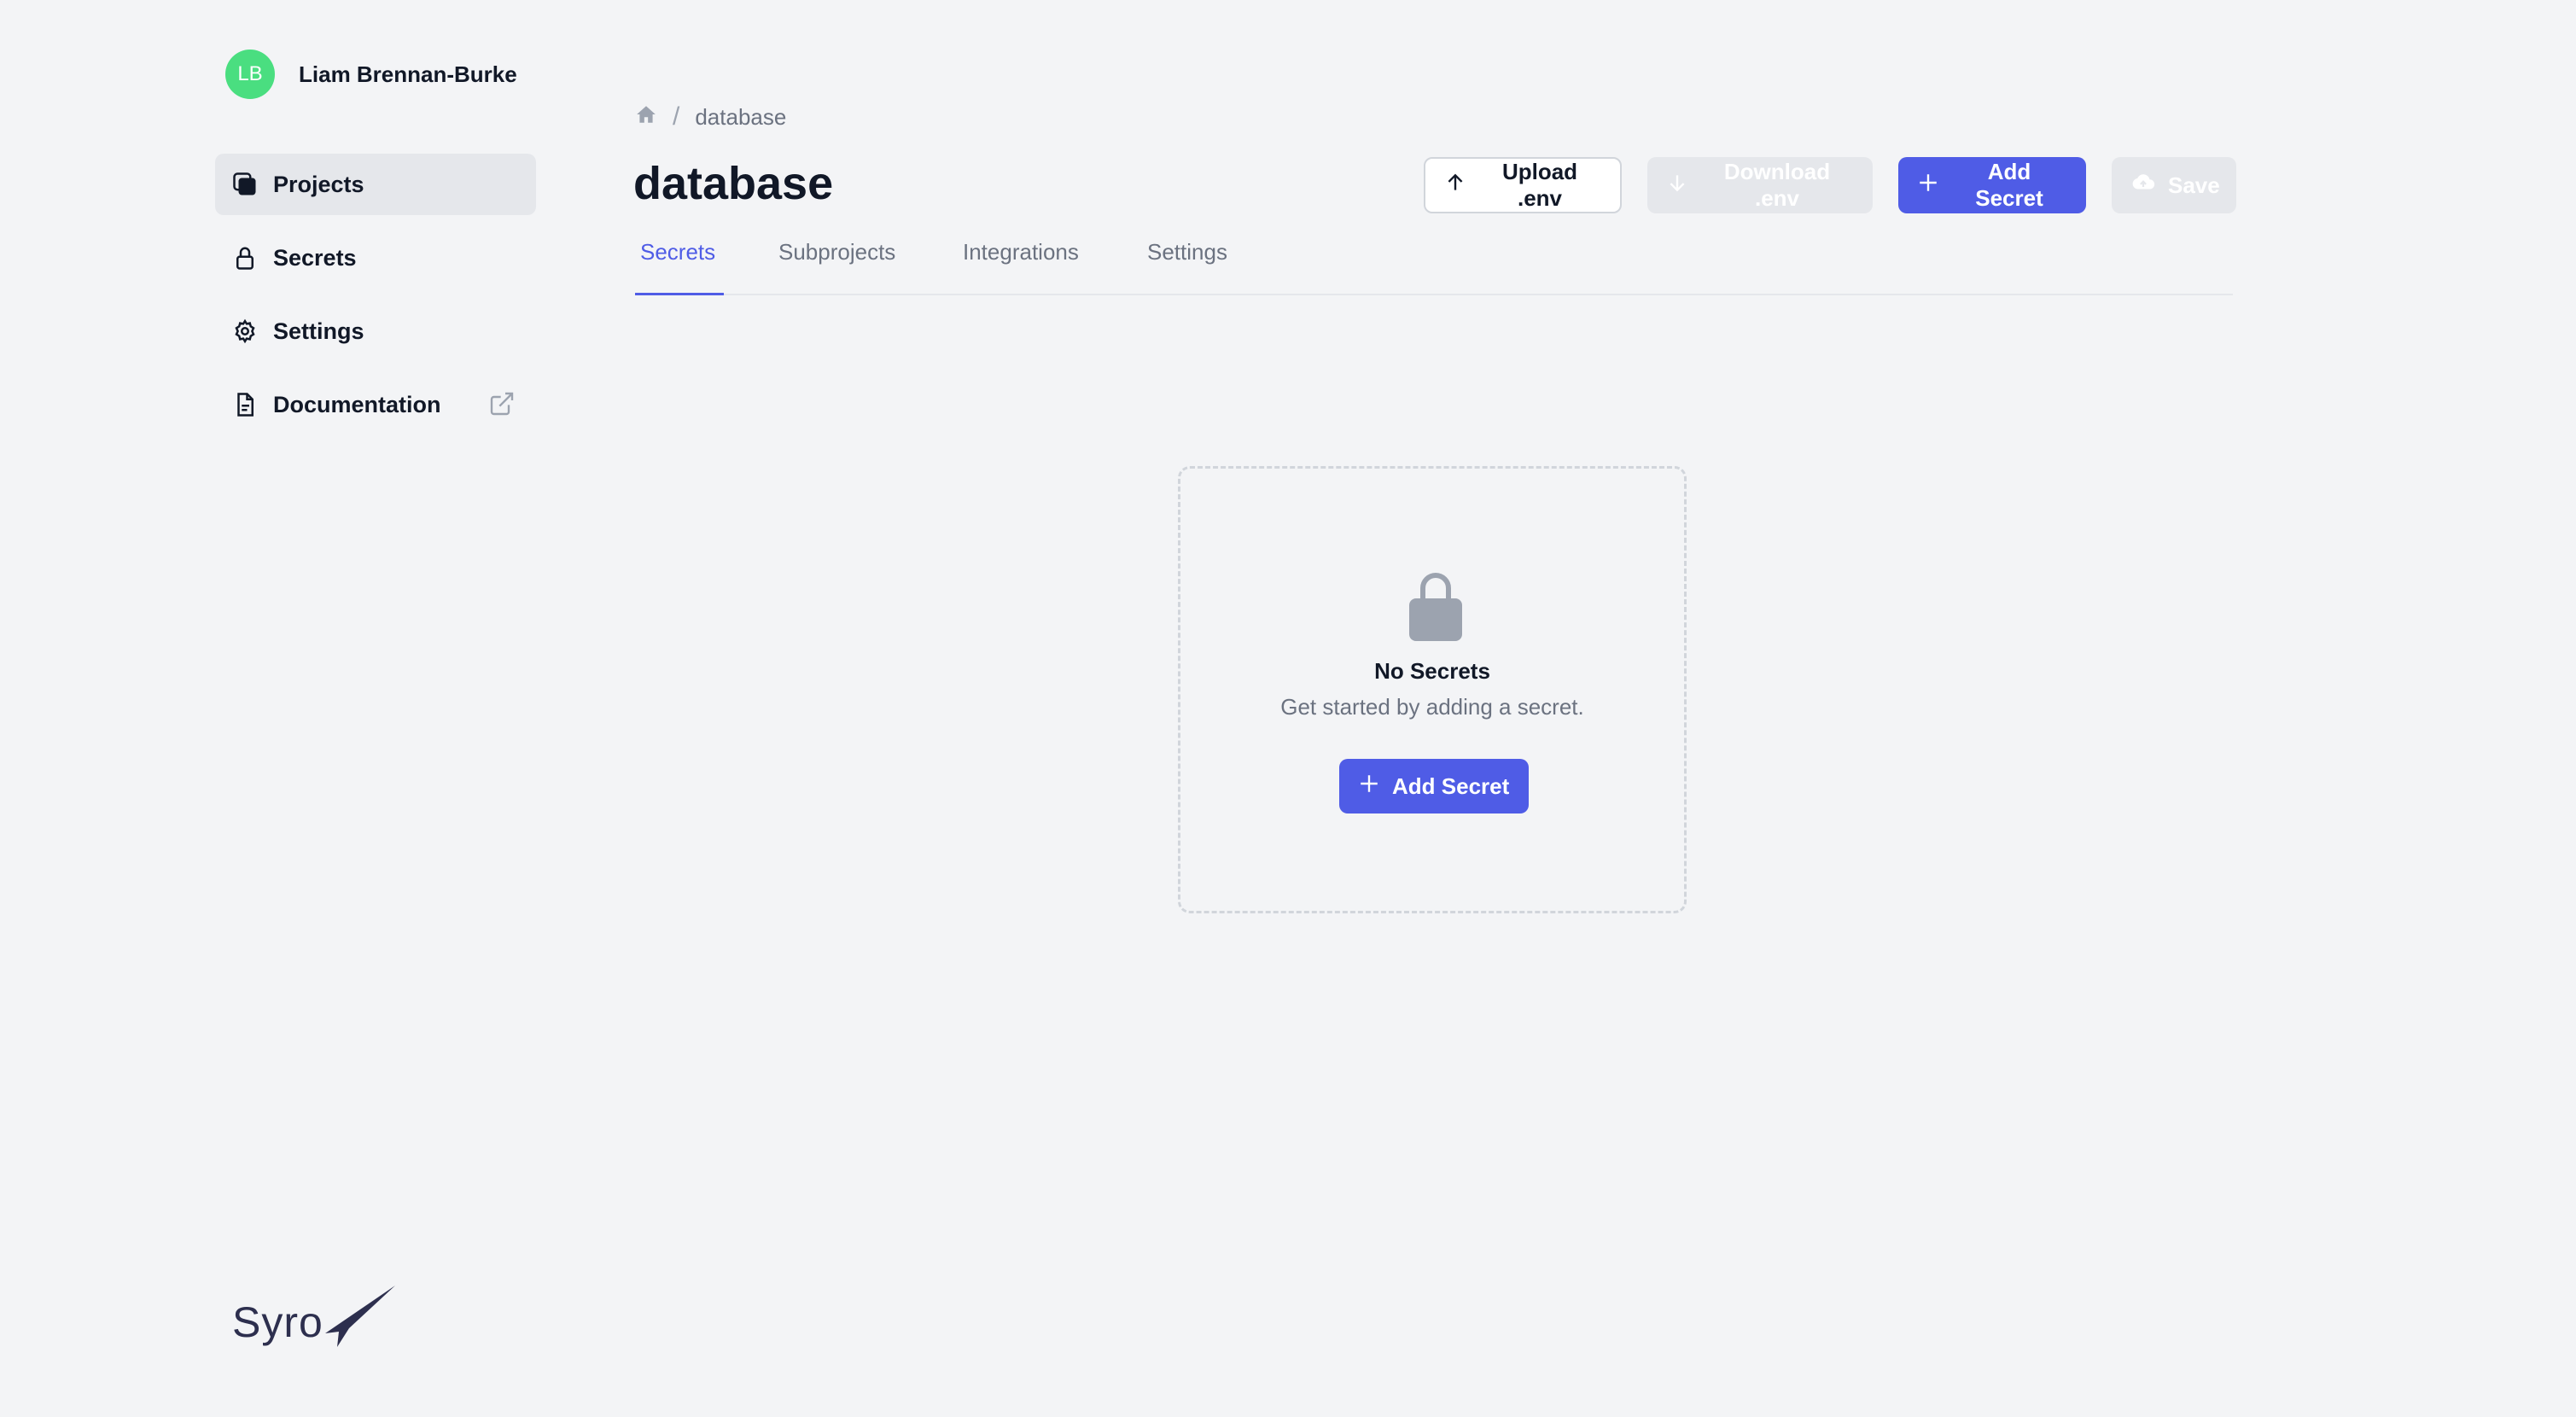  What do you see at coordinates (1432, 671) in the screenshot?
I see `empty-state-title: No Secrets` at bounding box center [1432, 671].